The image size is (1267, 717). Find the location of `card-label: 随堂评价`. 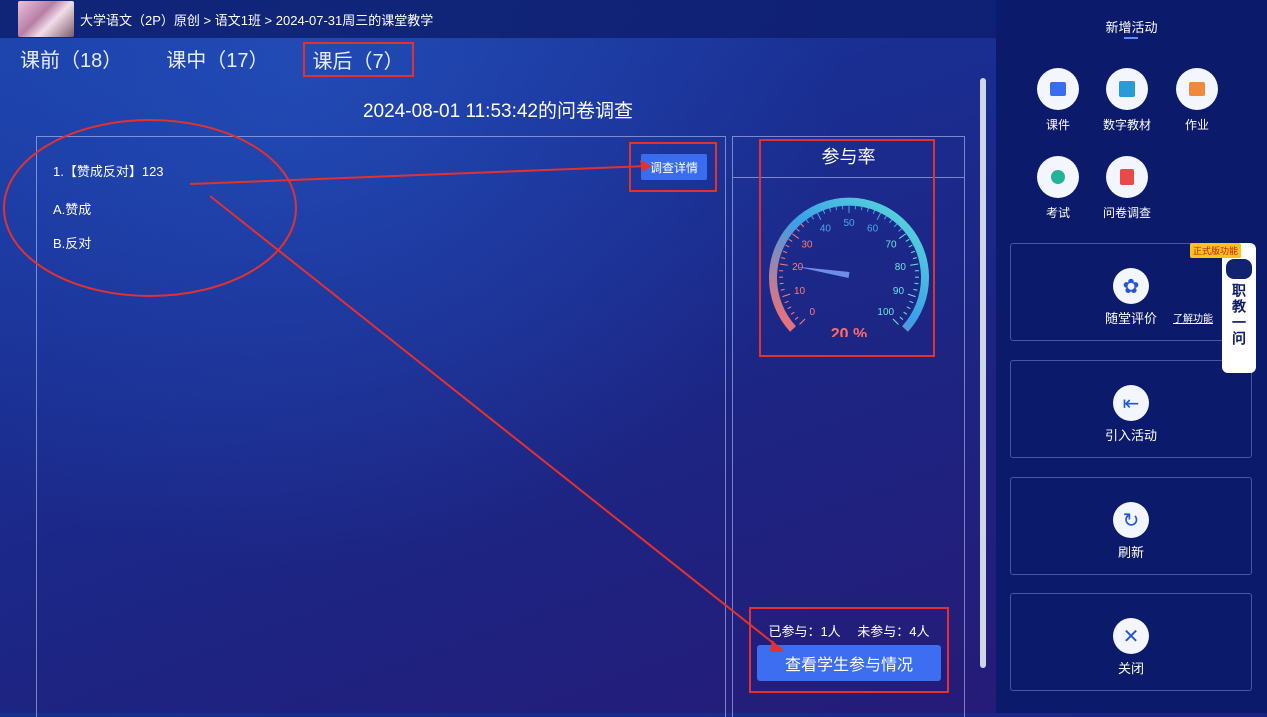

card-label: 随堂评价 is located at coordinates (1131, 318).